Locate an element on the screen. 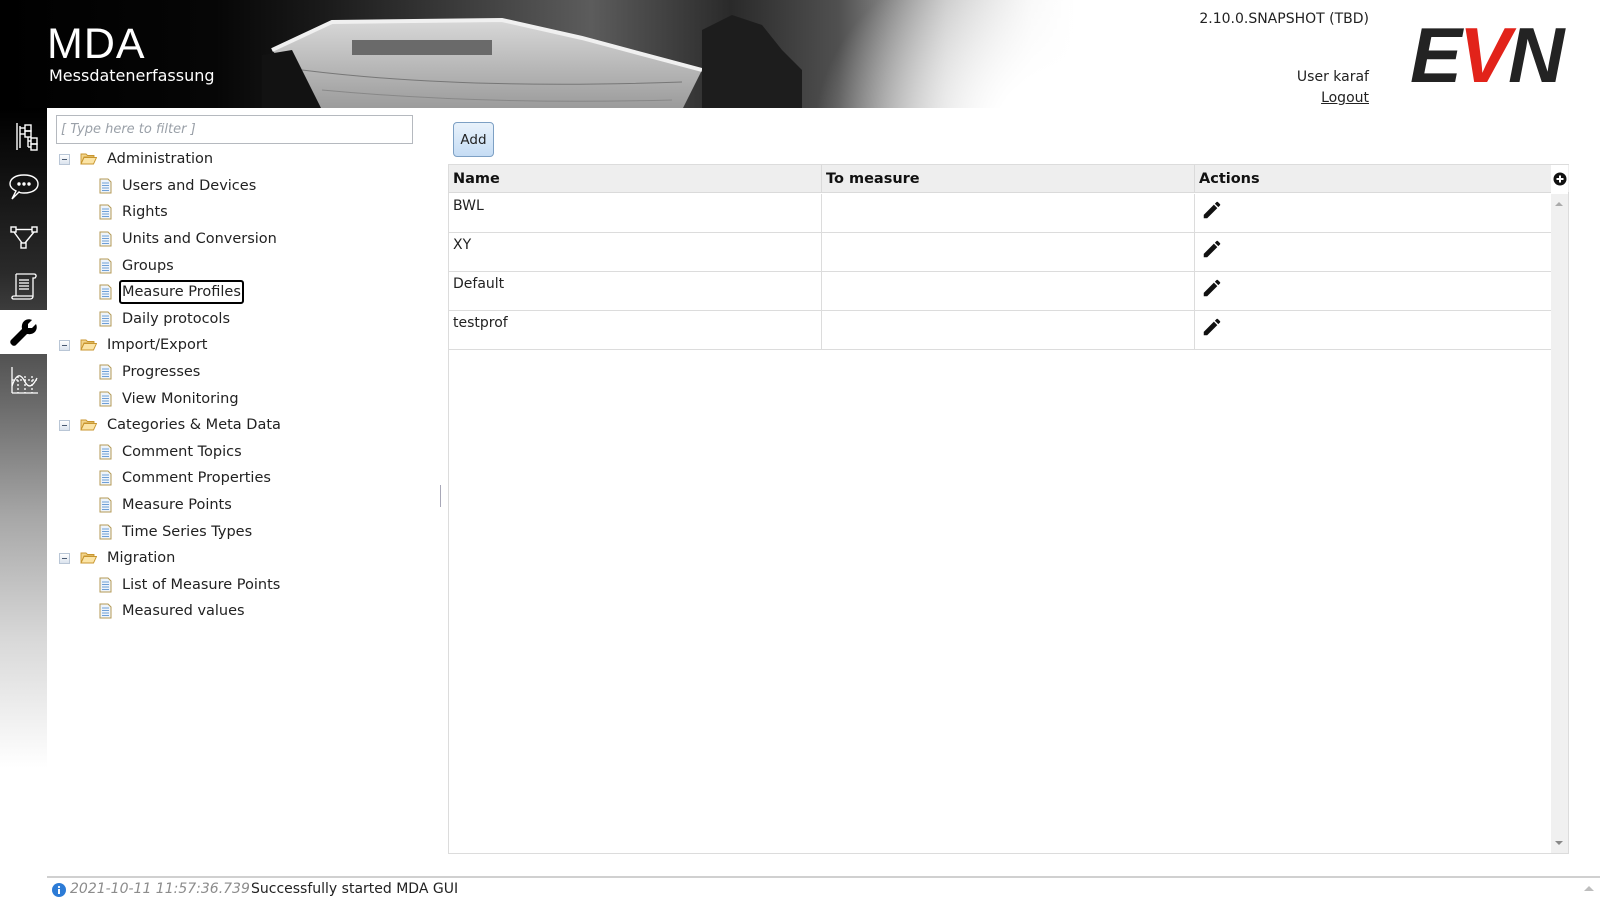  tree-filter-input is located at coordinates (234, 129).